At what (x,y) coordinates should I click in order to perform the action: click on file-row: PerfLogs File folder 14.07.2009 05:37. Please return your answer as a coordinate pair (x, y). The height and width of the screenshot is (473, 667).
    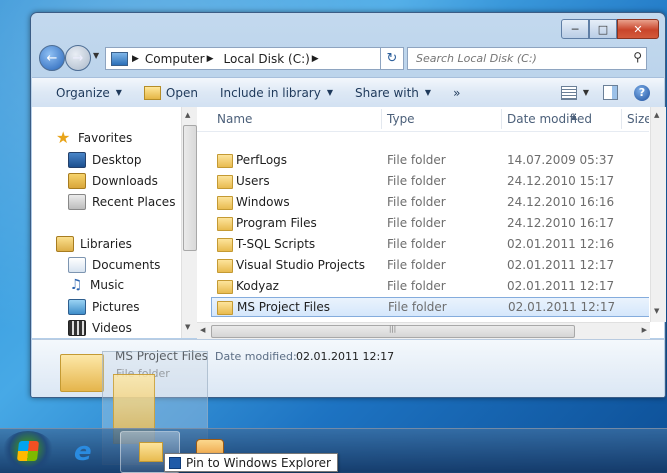
    Looking at the image, I should click on (423, 160).